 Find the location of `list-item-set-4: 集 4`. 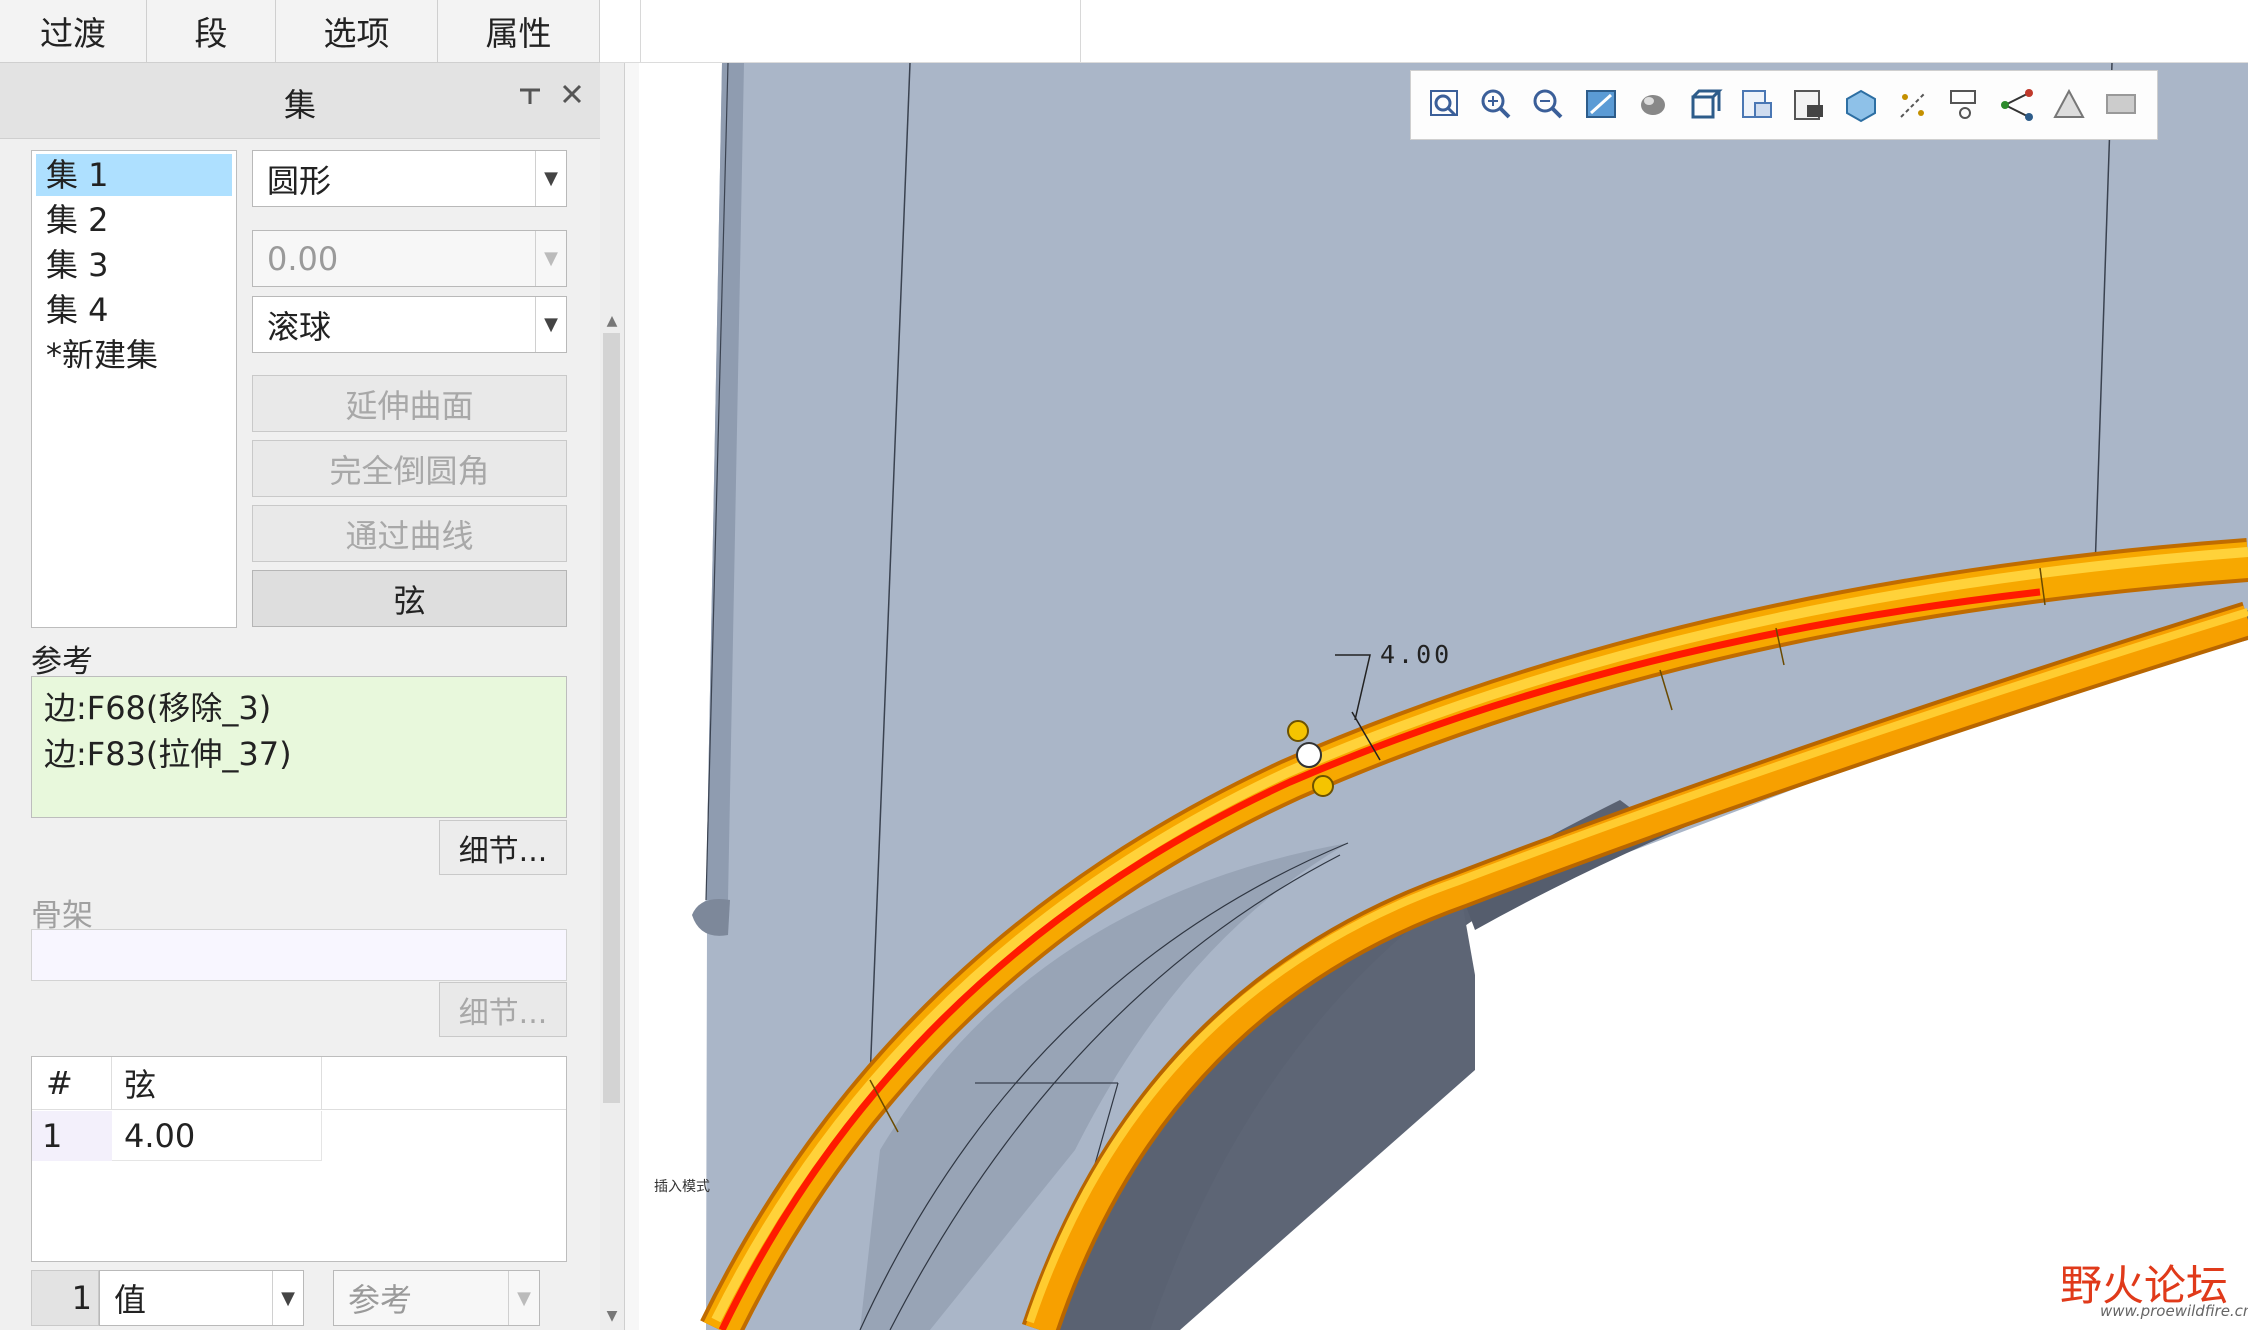

list-item-set-4: 集 4 is located at coordinates (134, 310).